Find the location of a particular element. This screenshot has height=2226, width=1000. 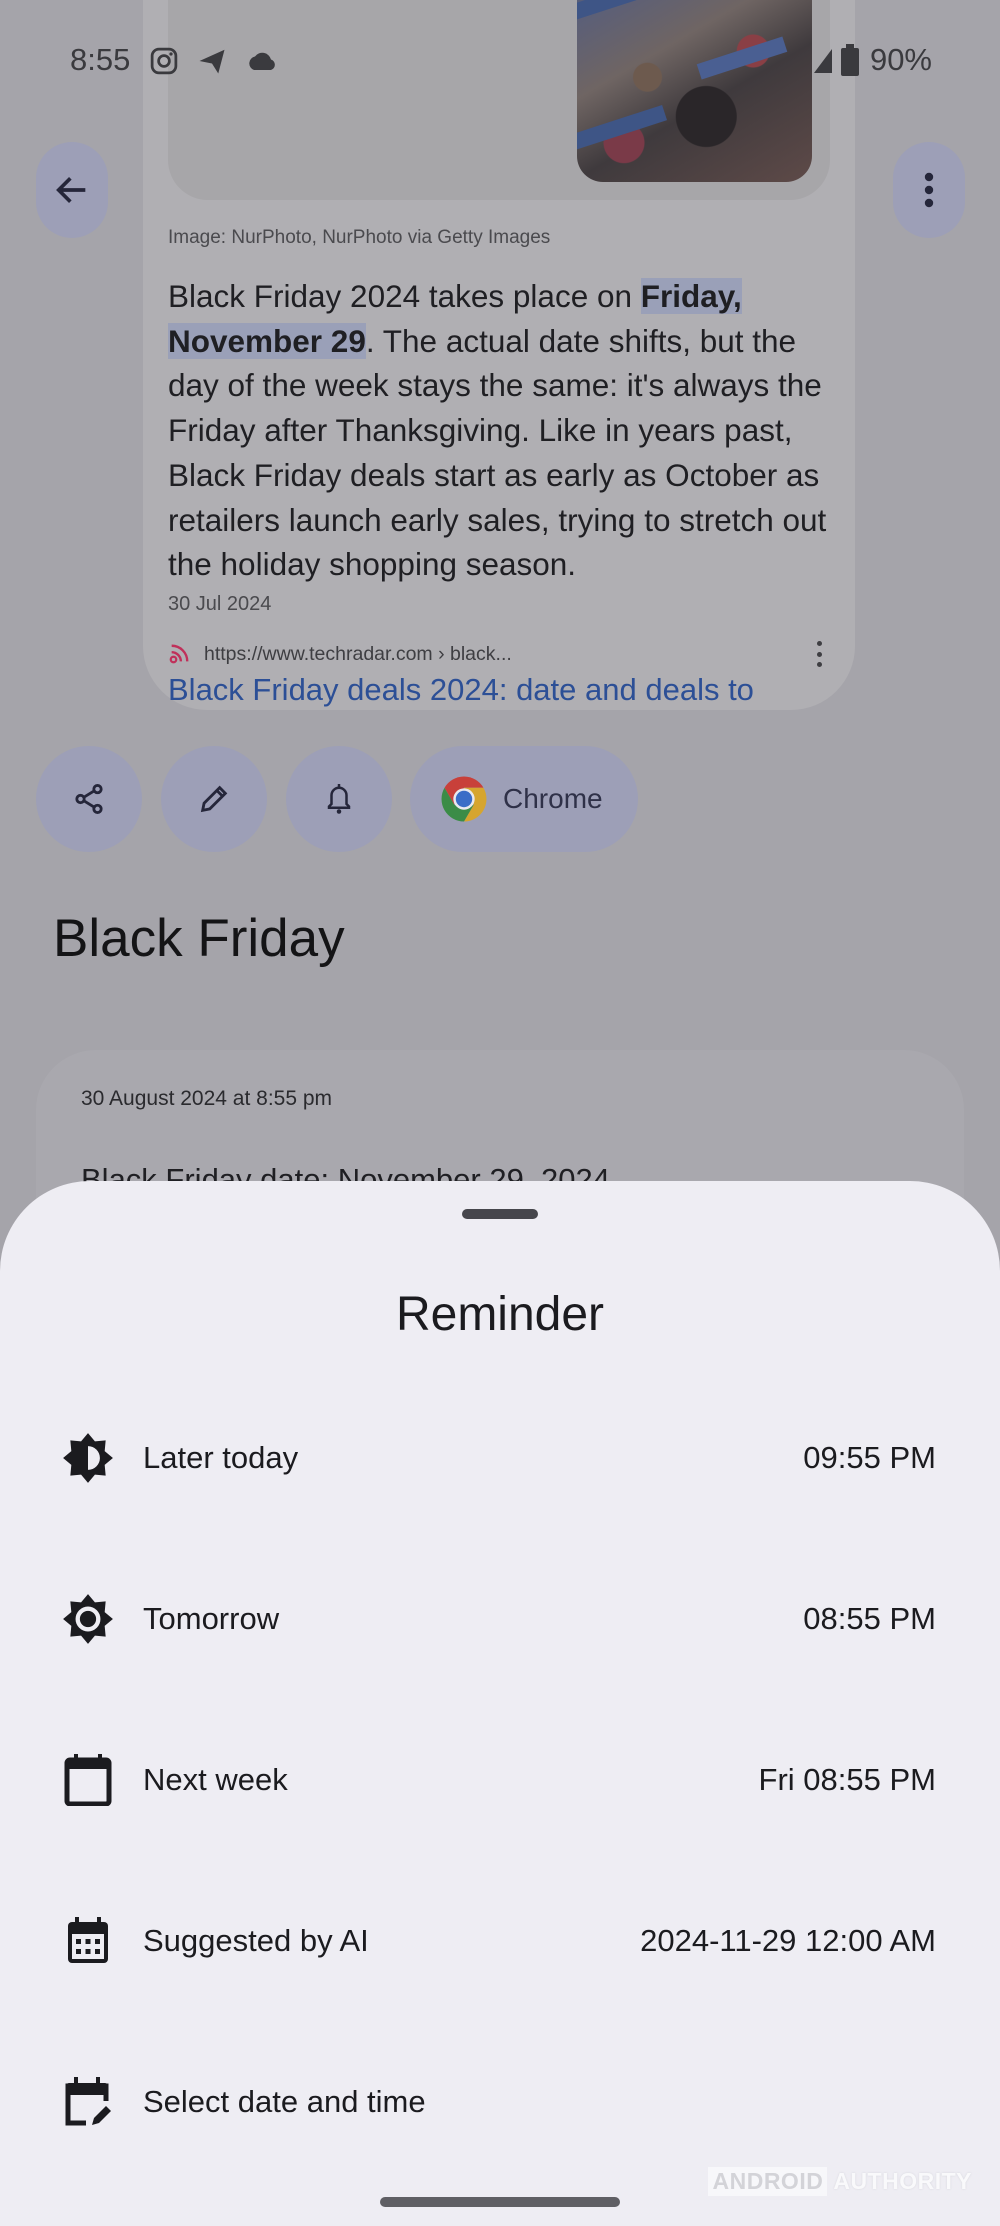

note-timestamp: 30 August 2024 at 8:55 pm is located at coordinates (207, 1098).